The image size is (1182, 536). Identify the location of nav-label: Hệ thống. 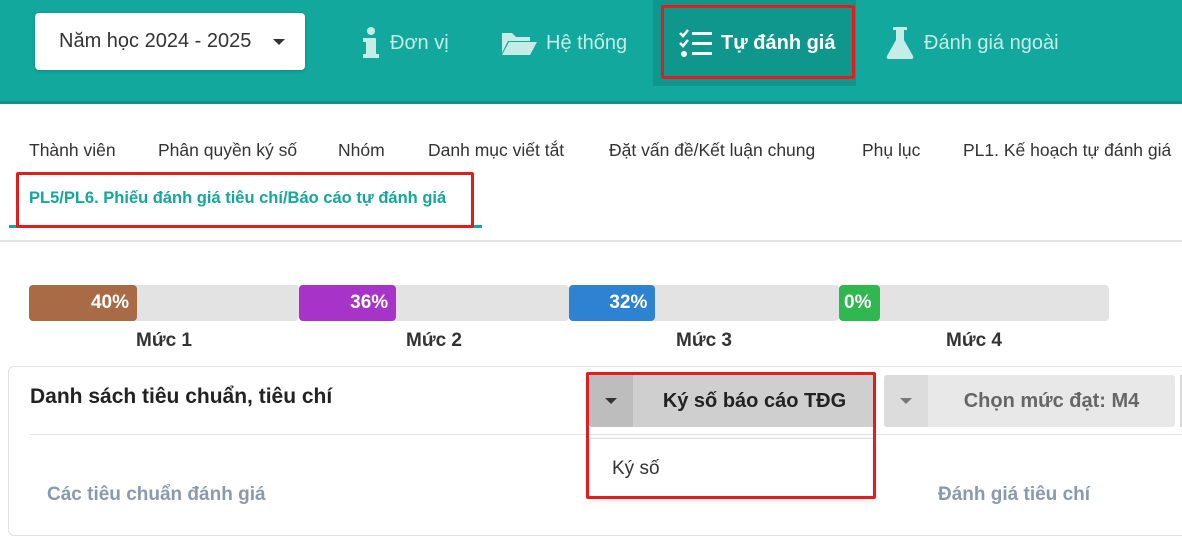
(587, 42).